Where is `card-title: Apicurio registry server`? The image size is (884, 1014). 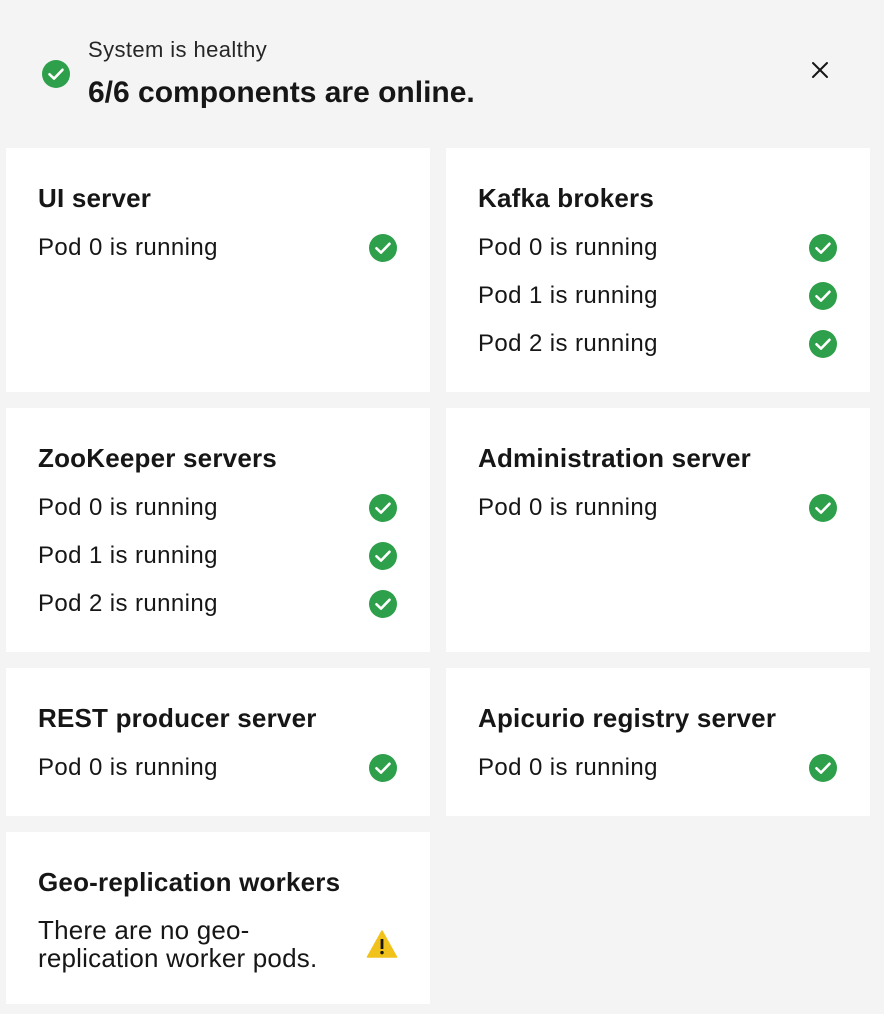 card-title: Apicurio registry server is located at coordinates (627, 718).